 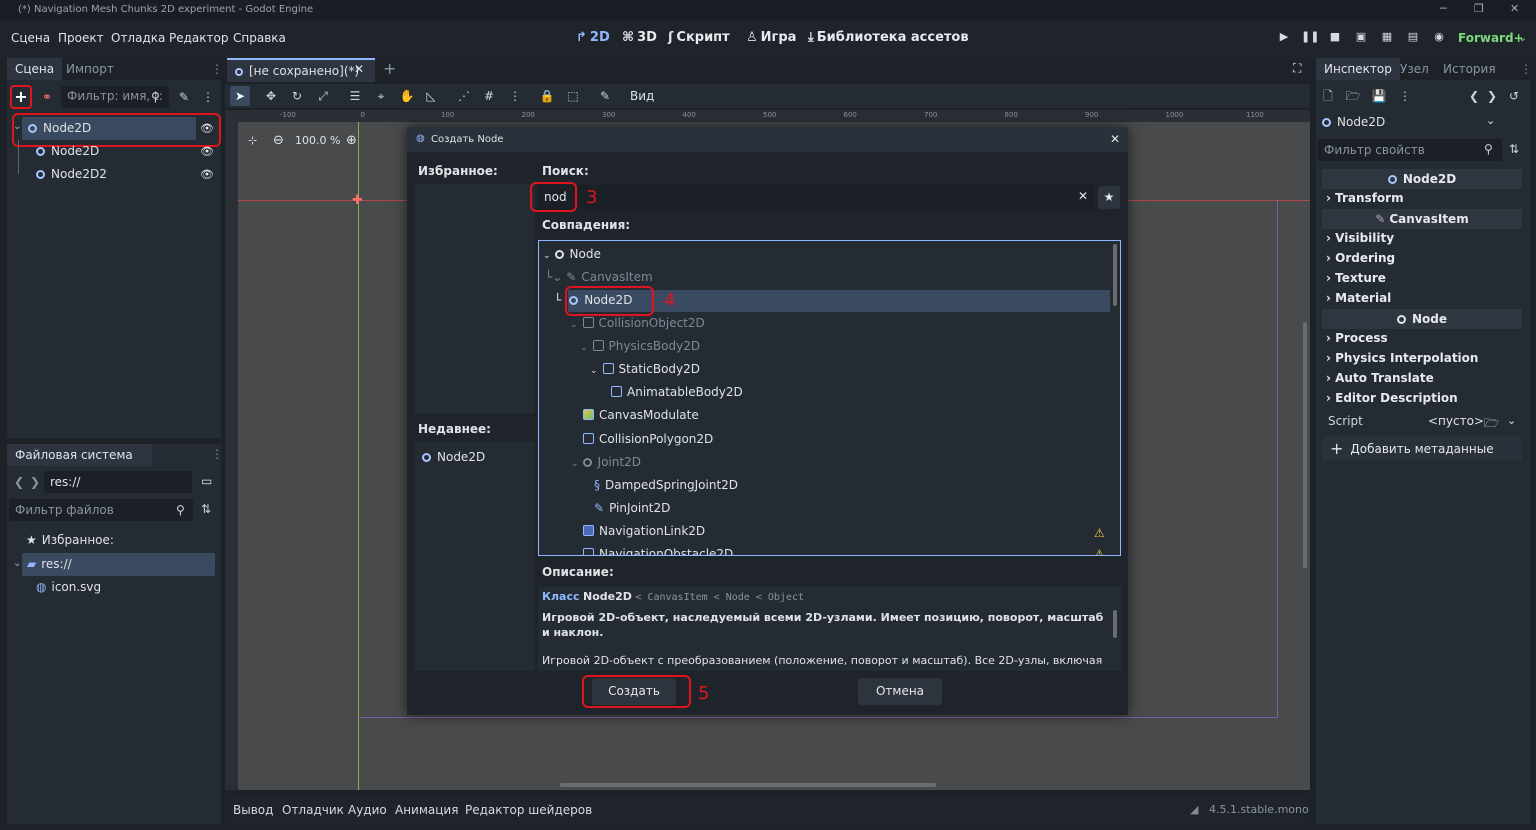 I want to click on workspace-assetlib: ⤓ Библиотека ассетов, so click(x=888, y=37).